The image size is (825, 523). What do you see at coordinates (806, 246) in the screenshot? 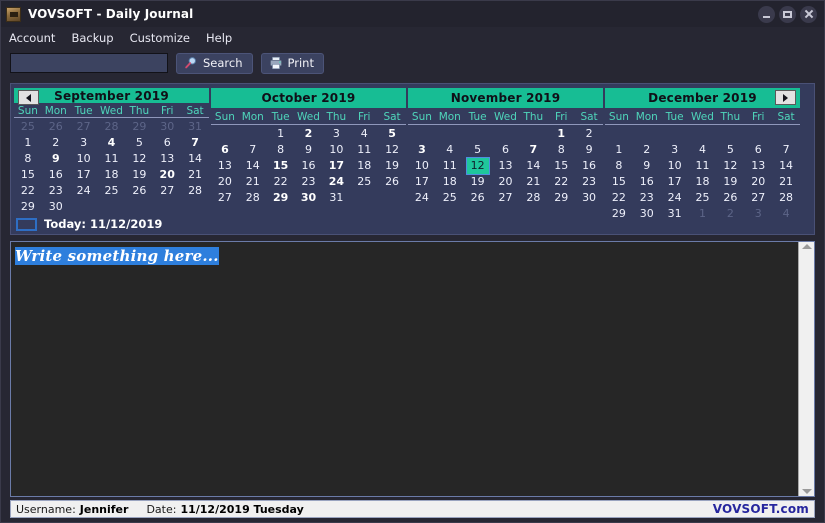
I see `chevron-up-icon` at bounding box center [806, 246].